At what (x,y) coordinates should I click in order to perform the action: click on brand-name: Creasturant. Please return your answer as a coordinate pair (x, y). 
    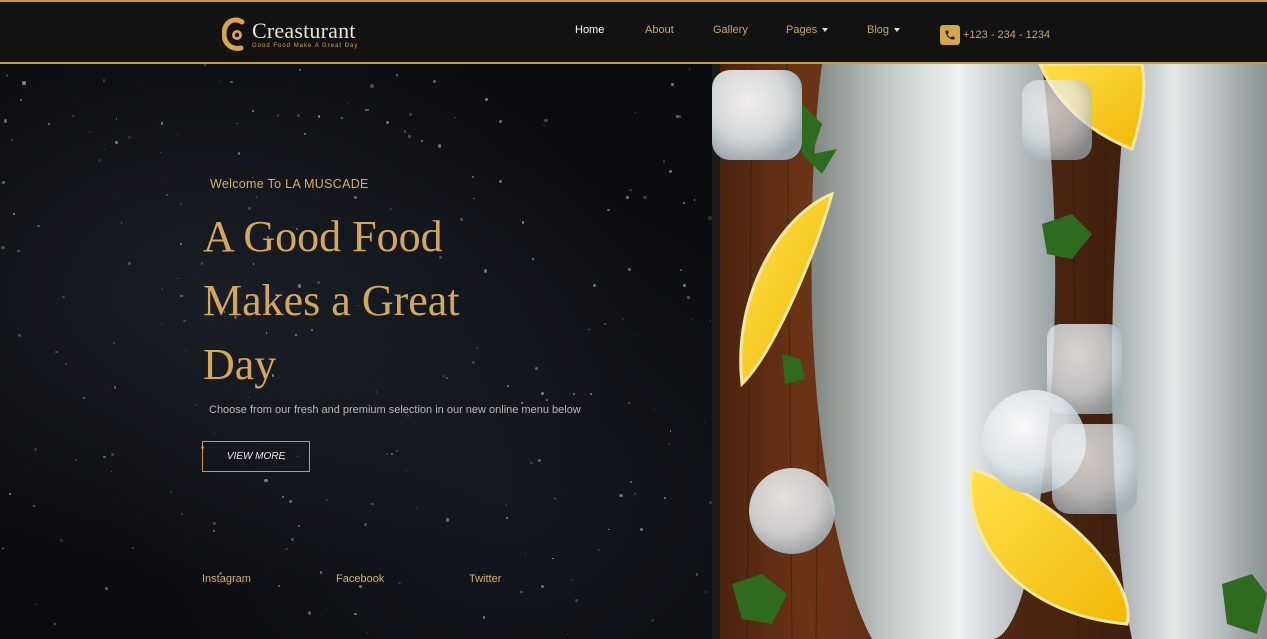
    Looking at the image, I should click on (304, 30).